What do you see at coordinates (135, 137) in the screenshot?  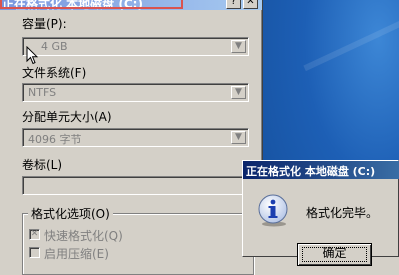 I see `allocation-select: 4096 字节 ▼` at bounding box center [135, 137].